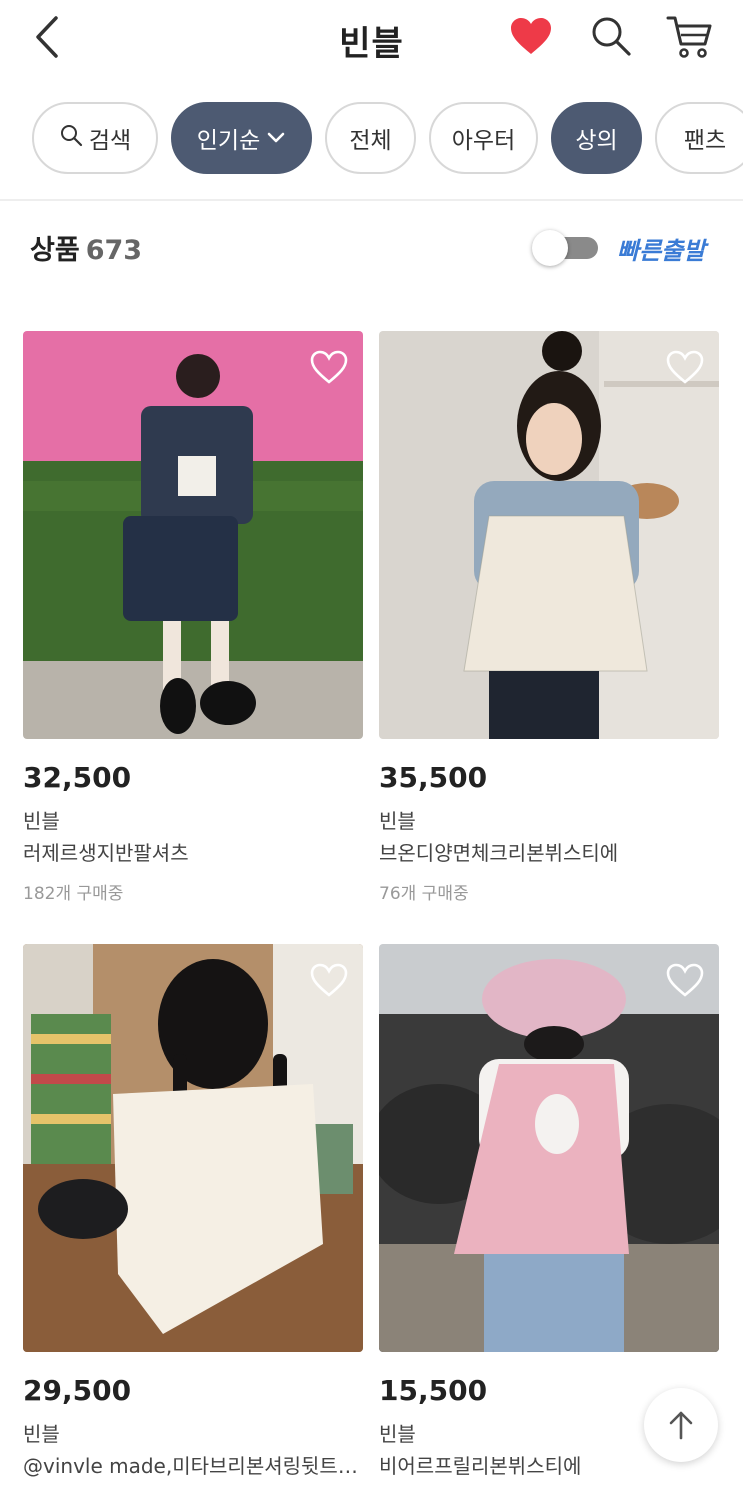  I want to click on top-bar: 빈블, so click(371, 40).